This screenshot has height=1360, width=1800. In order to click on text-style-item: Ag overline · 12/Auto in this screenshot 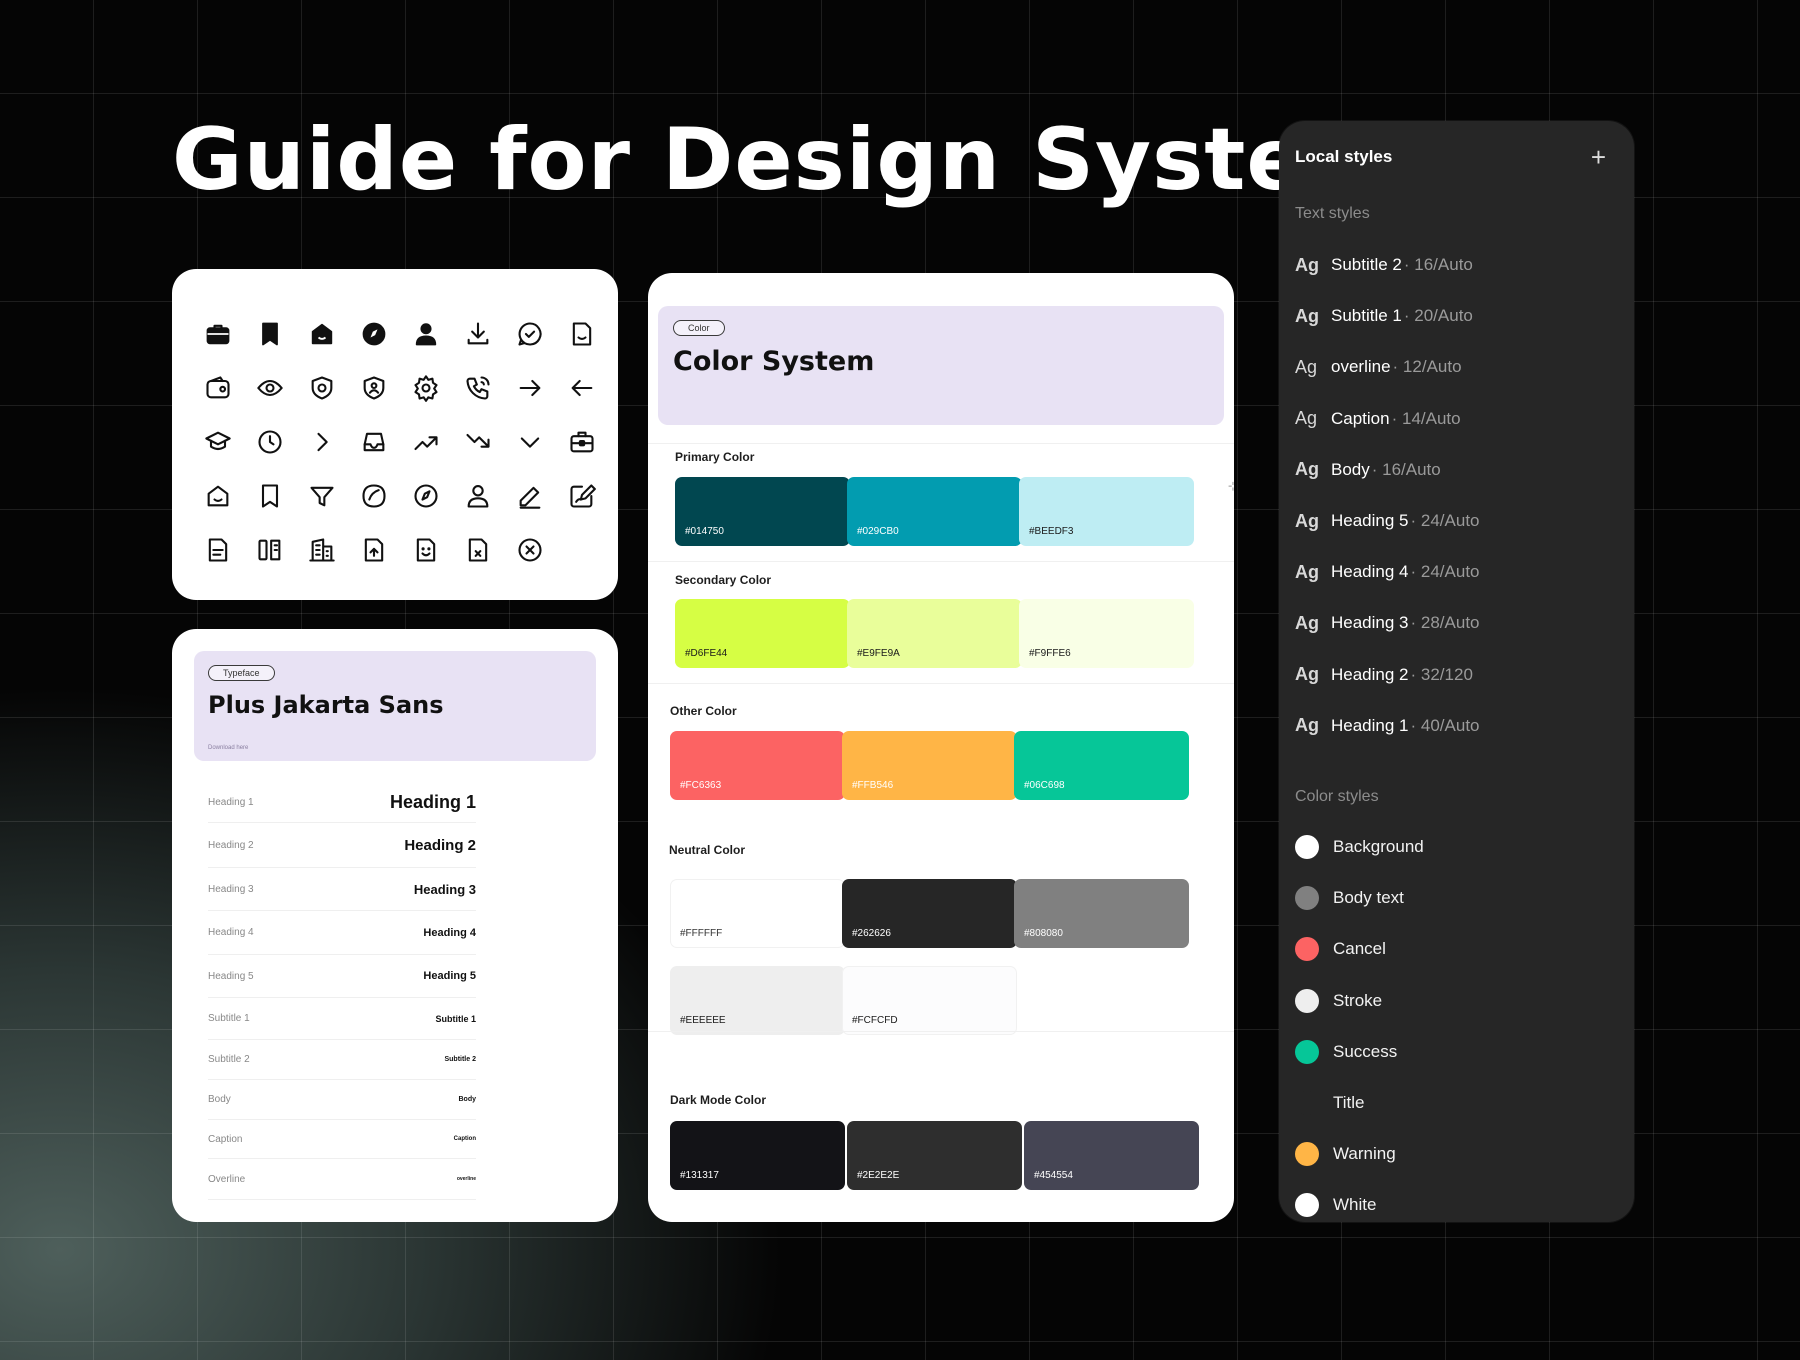, I will do `click(1378, 367)`.